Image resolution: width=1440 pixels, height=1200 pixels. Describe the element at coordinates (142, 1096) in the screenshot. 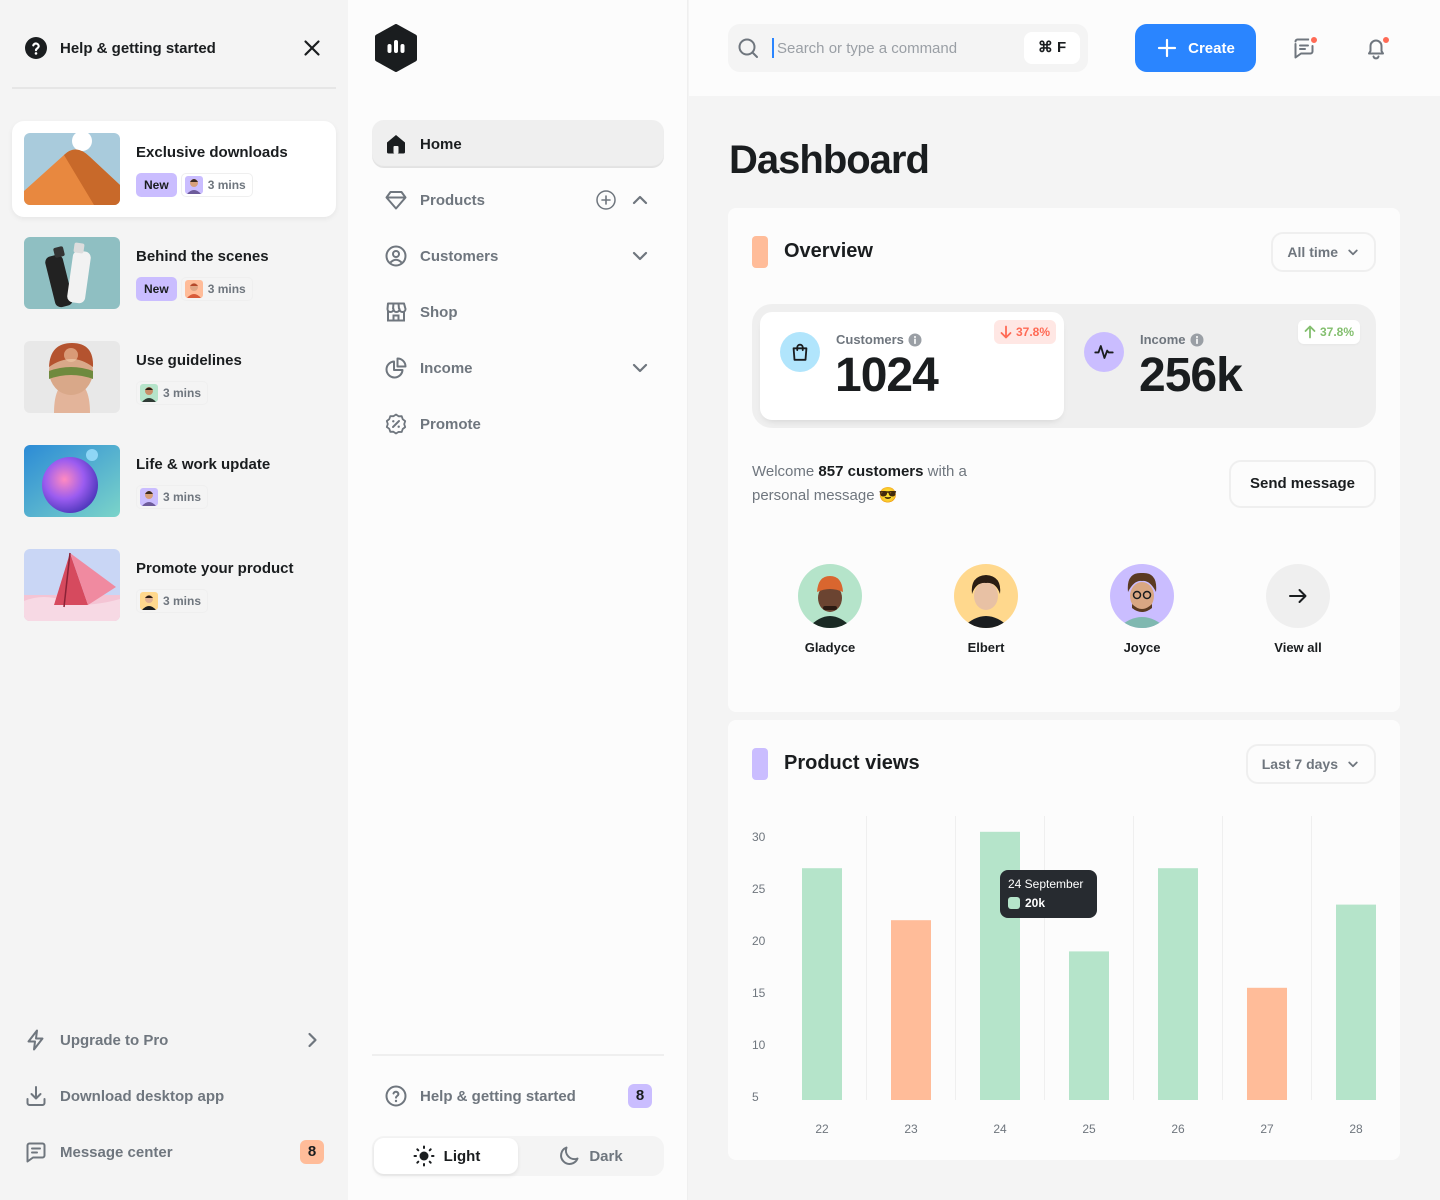

I see `download-label: Download desktop app` at that location.